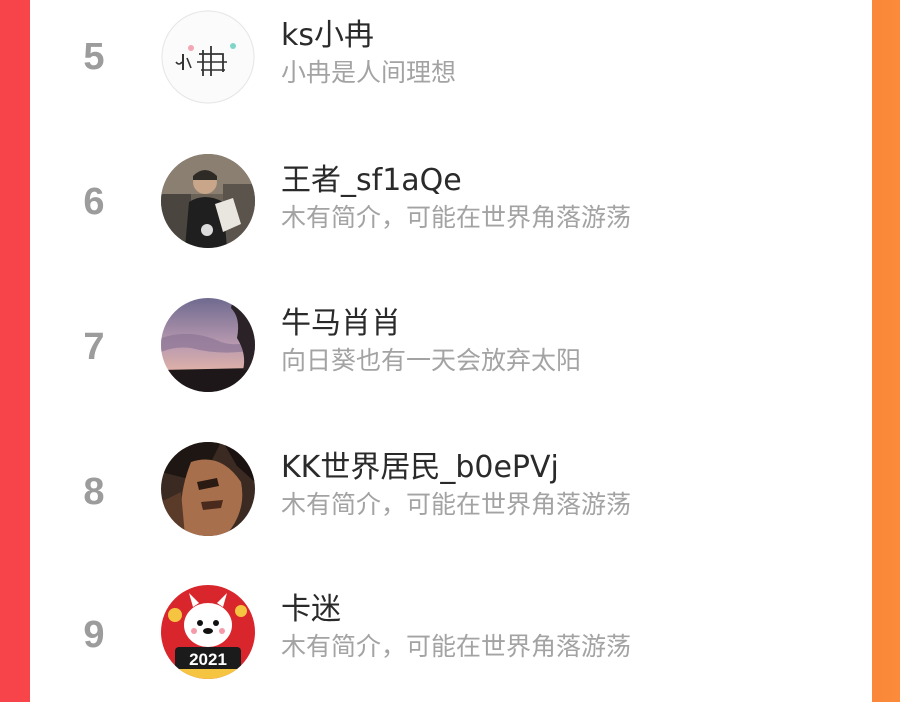 The width and height of the screenshot is (900, 702). Describe the element at coordinates (431, 360) in the screenshot. I see `user-bio: 向日葵也有一天会放弃太阳` at that location.